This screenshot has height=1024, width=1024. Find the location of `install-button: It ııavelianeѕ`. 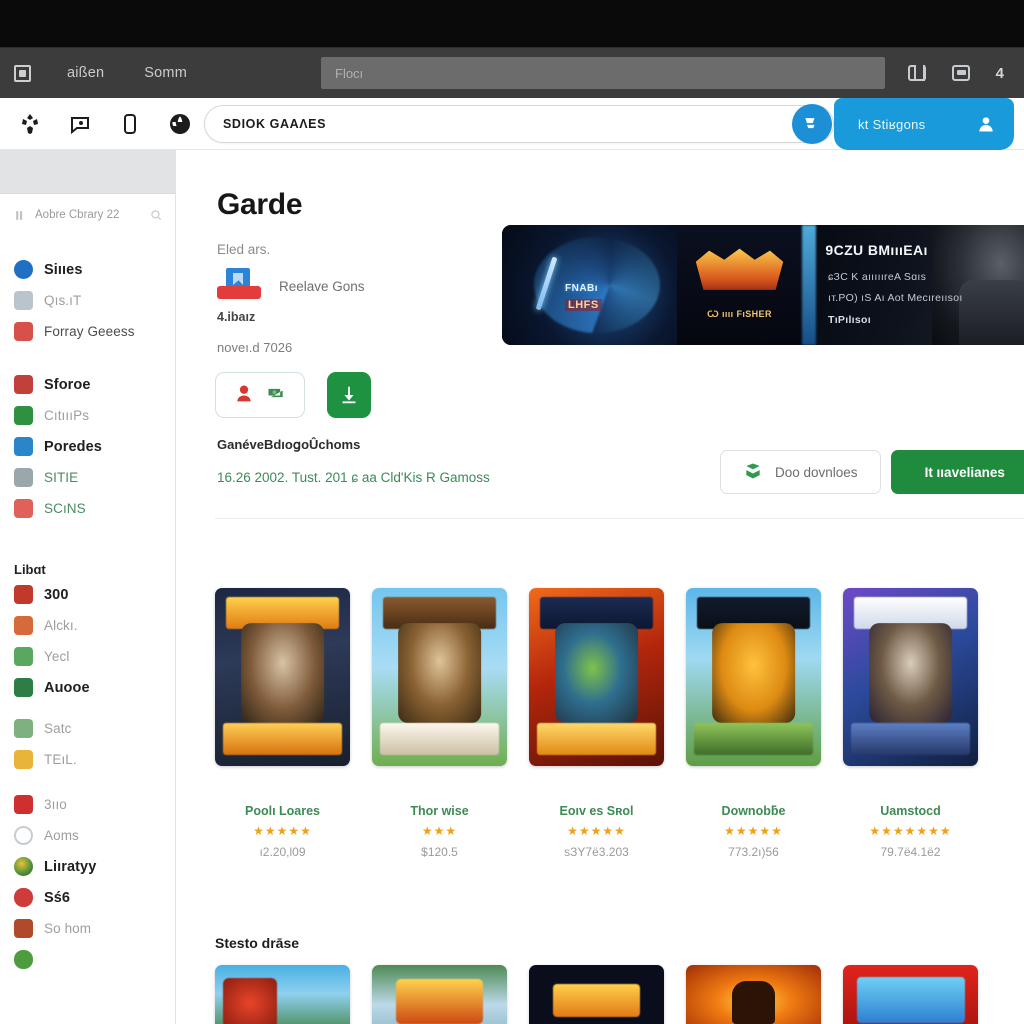

install-button: It ııavelianeѕ is located at coordinates (957, 472).